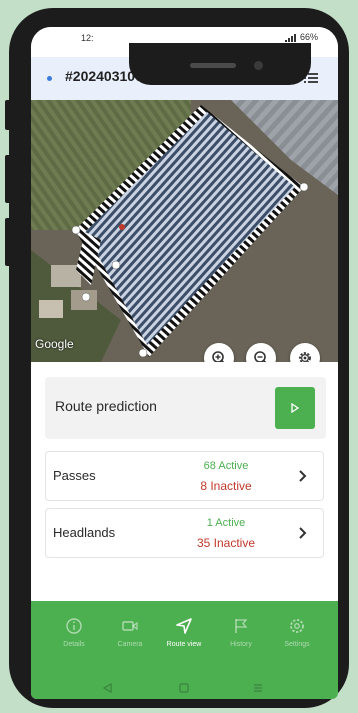 The image size is (358, 713). I want to click on nav-history: History, so click(241, 632).